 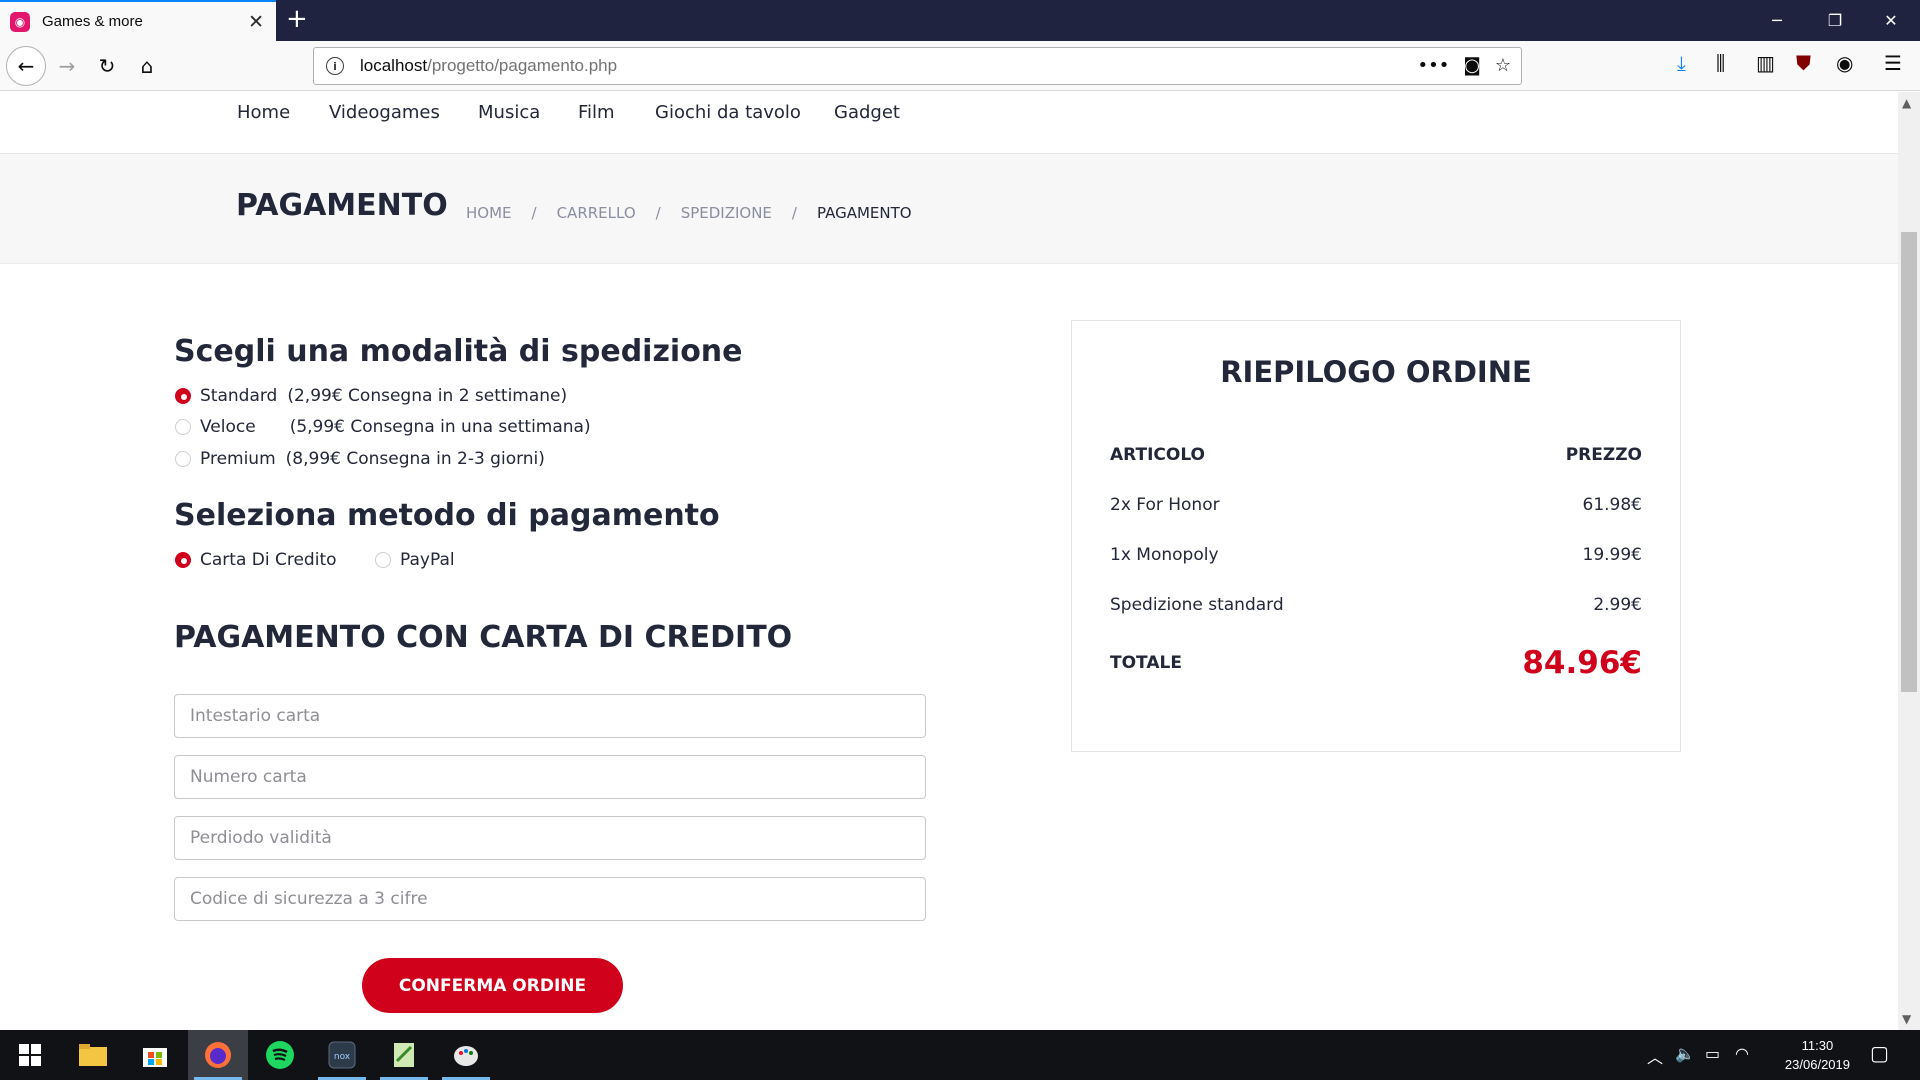 What do you see at coordinates (1681, 63) in the screenshot?
I see `download-icon: ⤓` at bounding box center [1681, 63].